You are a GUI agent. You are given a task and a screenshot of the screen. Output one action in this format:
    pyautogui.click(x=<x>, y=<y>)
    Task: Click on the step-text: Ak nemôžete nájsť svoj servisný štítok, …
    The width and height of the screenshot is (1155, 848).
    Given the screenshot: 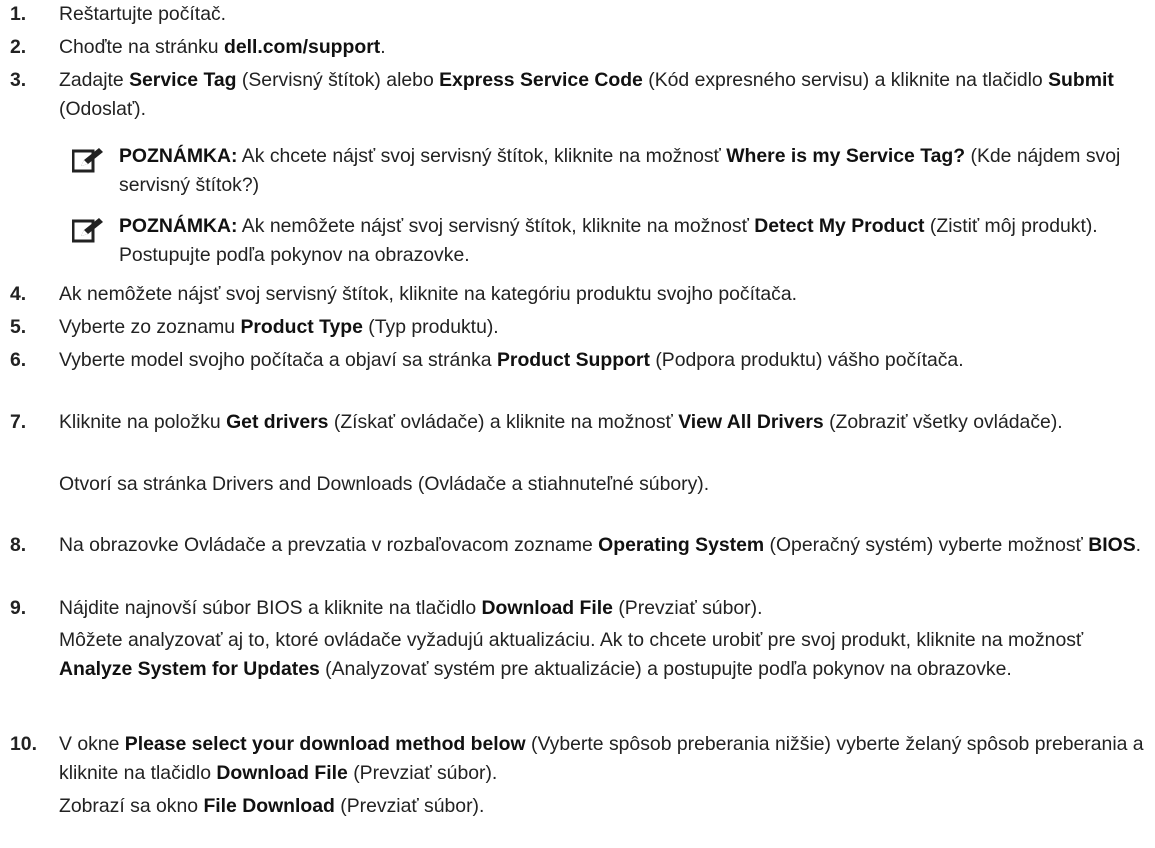 What is the action you would take?
    pyautogui.click(x=428, y=294)
    